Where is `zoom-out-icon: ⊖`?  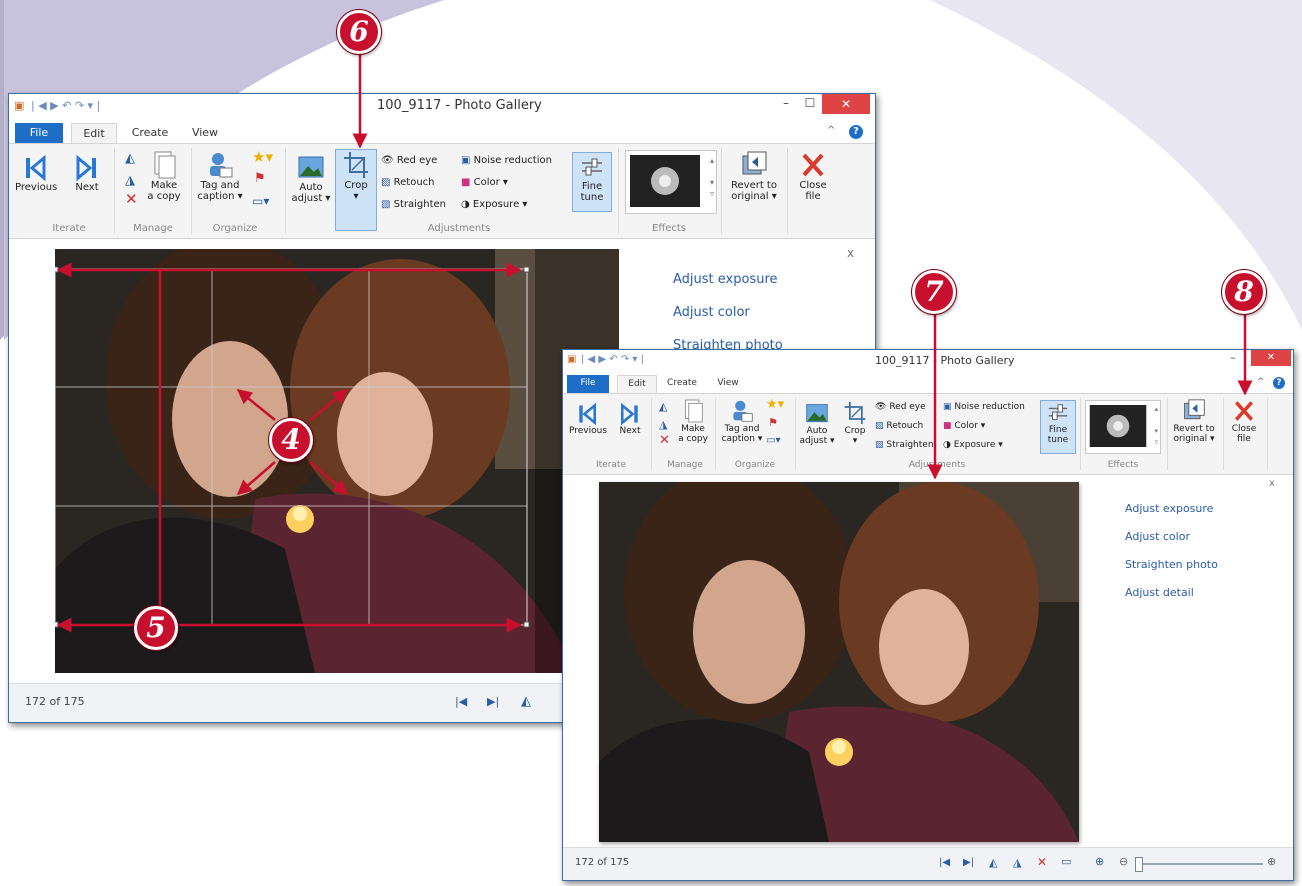 zoom-out-icon: ⊖ is located at coordinates (1123, 861).